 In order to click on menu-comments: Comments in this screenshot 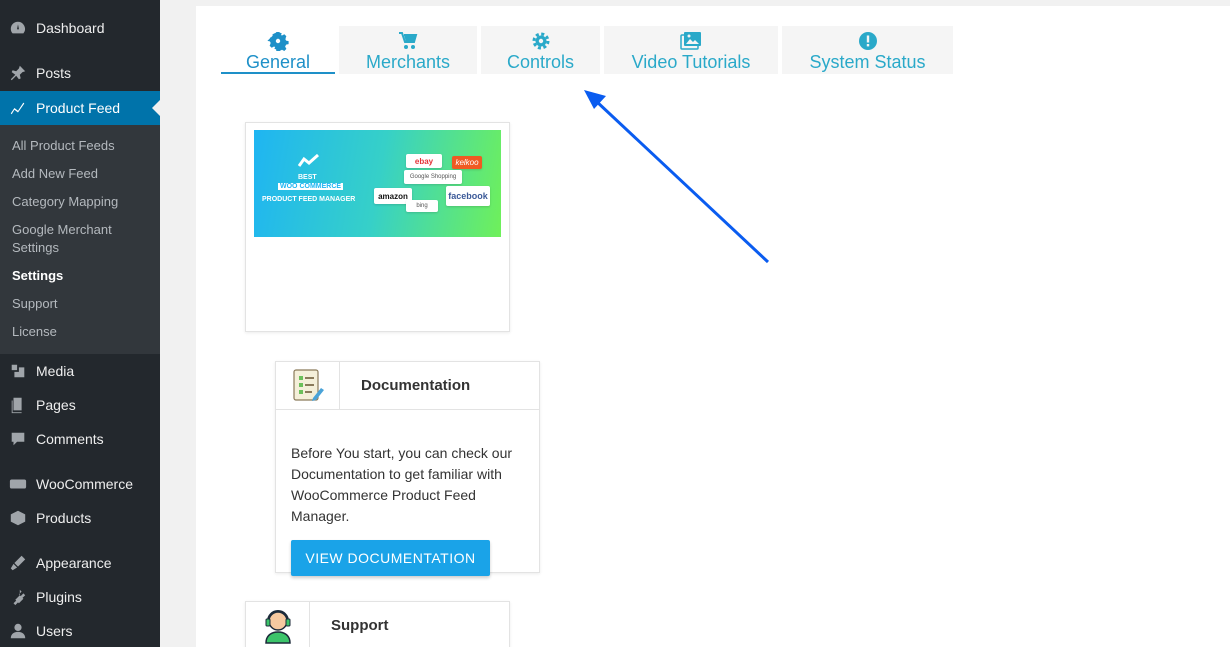, I will do `click(80, 439)`.